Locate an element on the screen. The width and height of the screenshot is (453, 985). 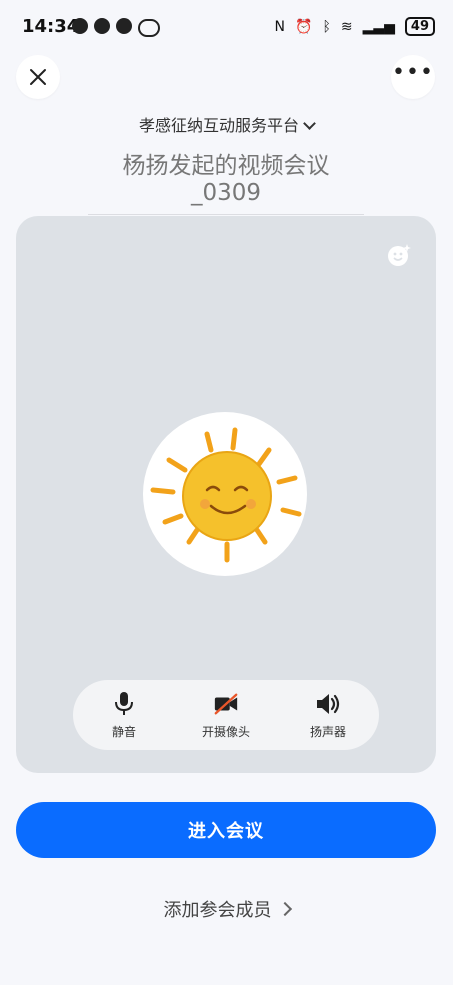
mute-label: 静音 is located at coordinates (123, 731).